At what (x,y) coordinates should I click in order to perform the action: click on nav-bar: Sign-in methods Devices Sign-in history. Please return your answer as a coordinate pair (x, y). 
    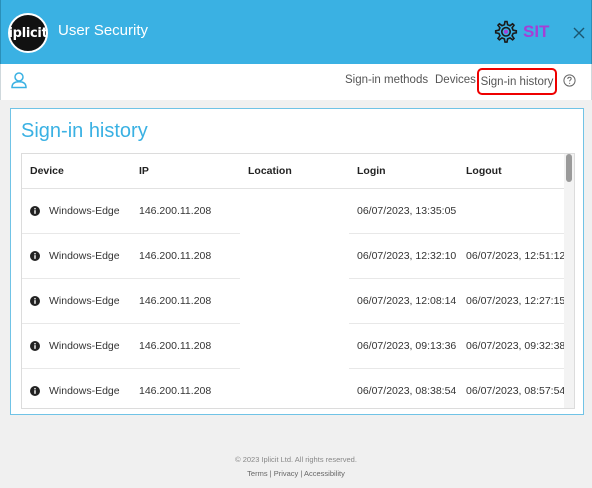
    Looking at the image, I should click on (296, 82).